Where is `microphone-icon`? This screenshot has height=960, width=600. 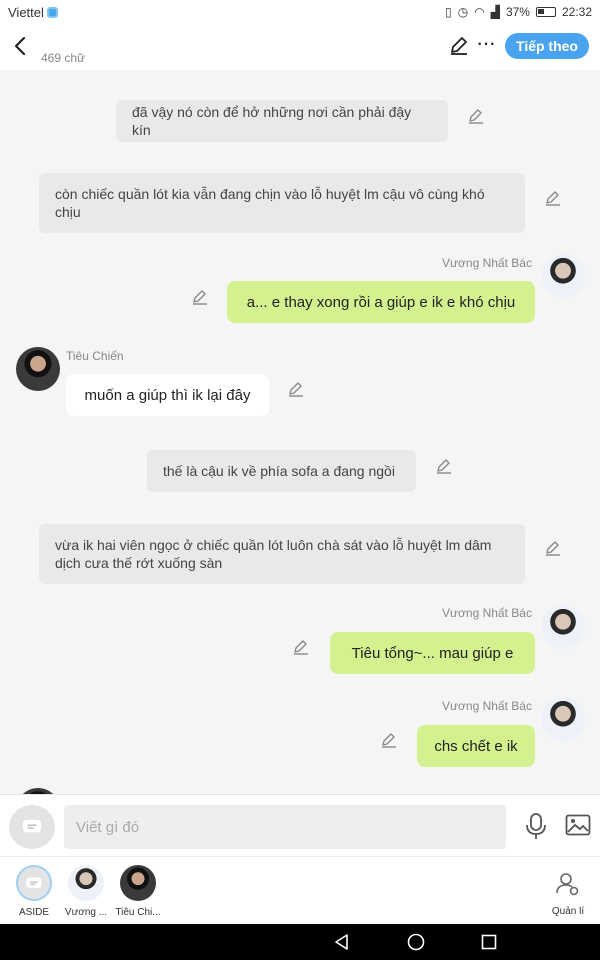 microphone-icon is located at coordinates (536, 826).